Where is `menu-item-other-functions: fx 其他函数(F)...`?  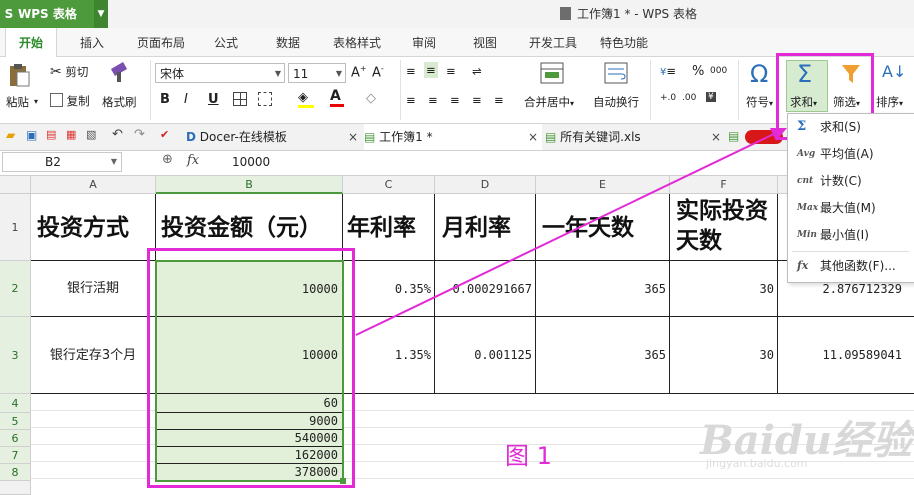 menu-item-other-functions: fx 其他函数(F)... is located at coordinates (850, 266).